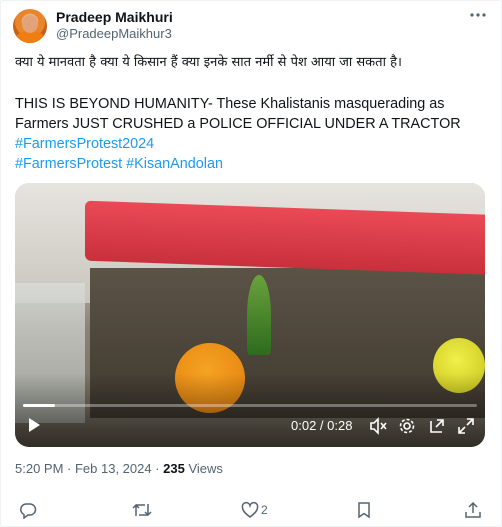 The image size is (502, 527). Describe the element at coordinates (174, 468) in the screenshot. I see `views-count: 235` at that location.